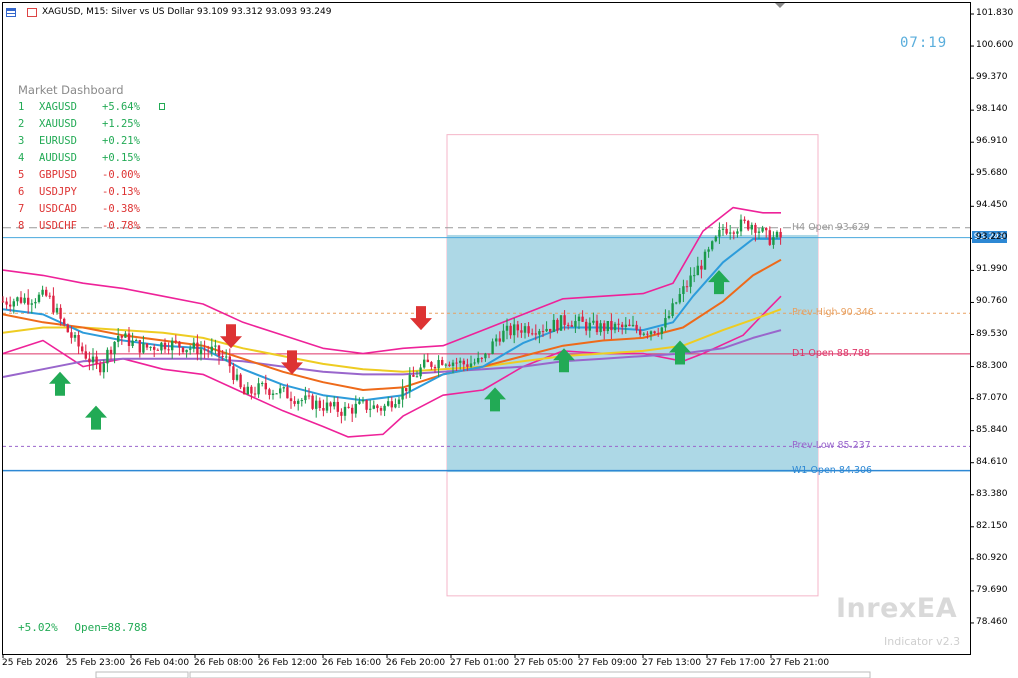 This screenshot has width=1018, height=678. Describe the element at coordinates (21, 175) in the screenshot. I see `dashboard-rank: 5` at that location.